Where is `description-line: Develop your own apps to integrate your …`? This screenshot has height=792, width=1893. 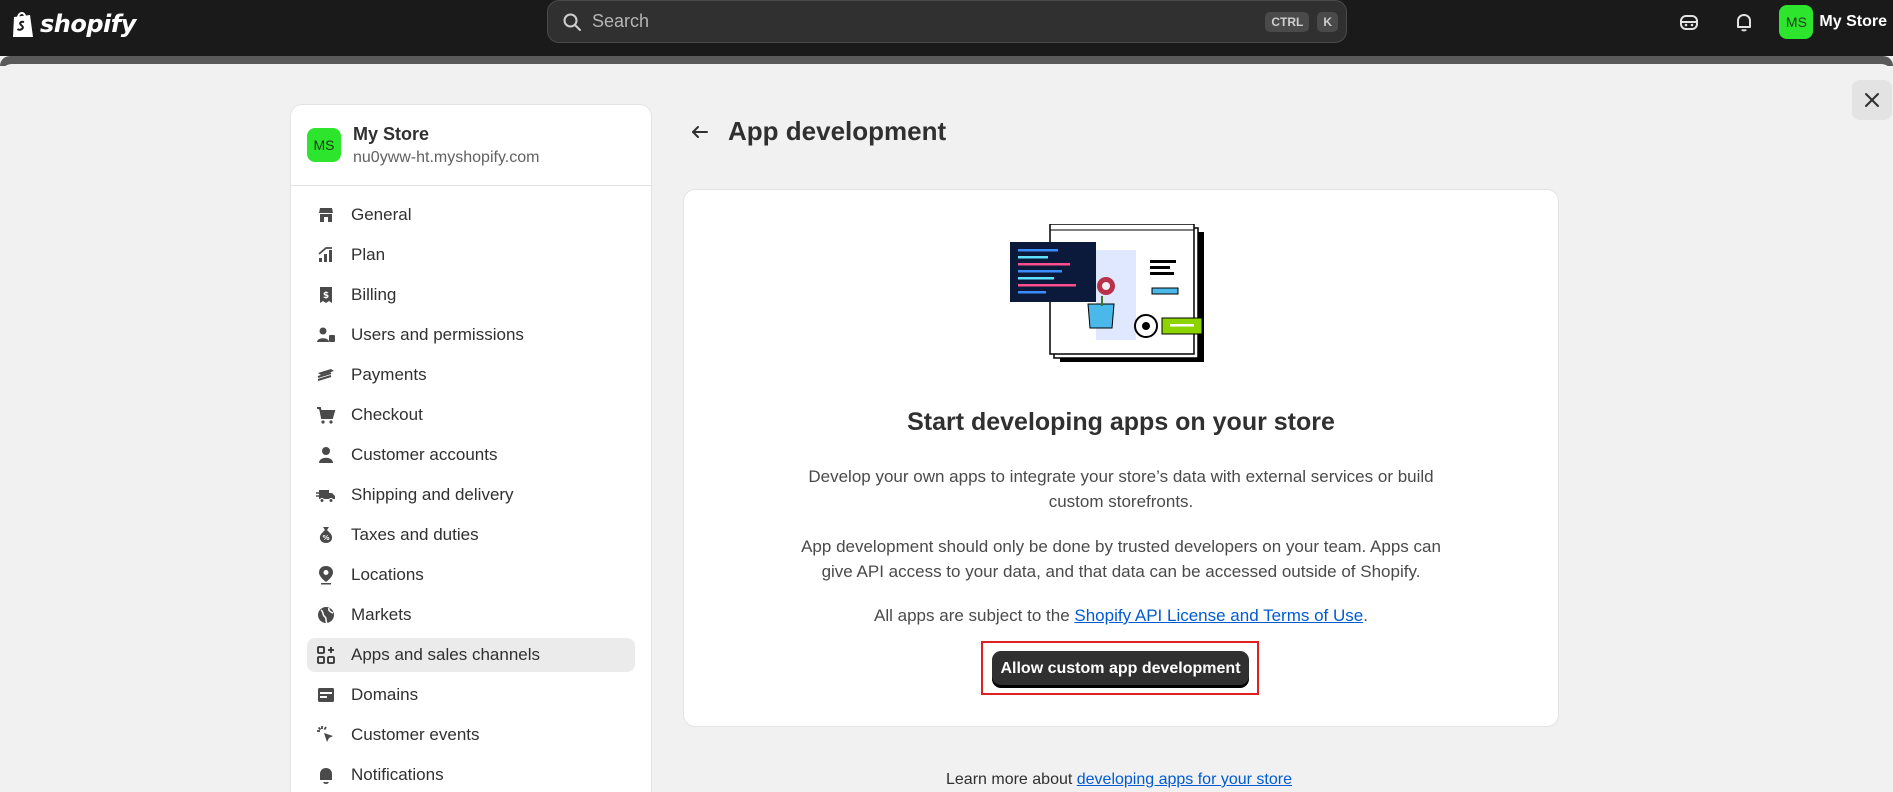
description-line: Develop your own apps to integrate your … is located at coordinates (1121, 476).